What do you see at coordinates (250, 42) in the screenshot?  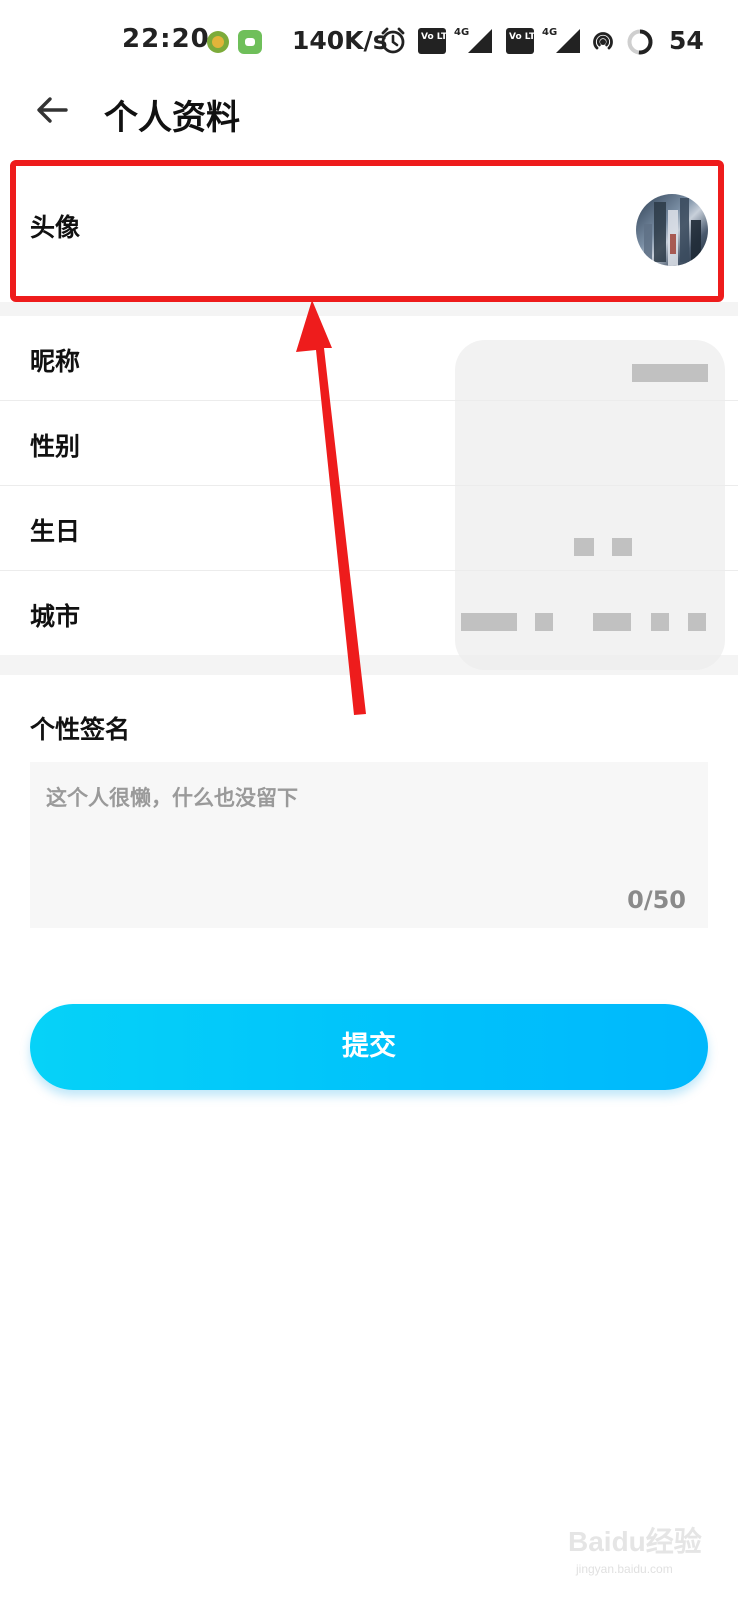 I see `android-notification-icon` at bounding box center [250, 42].